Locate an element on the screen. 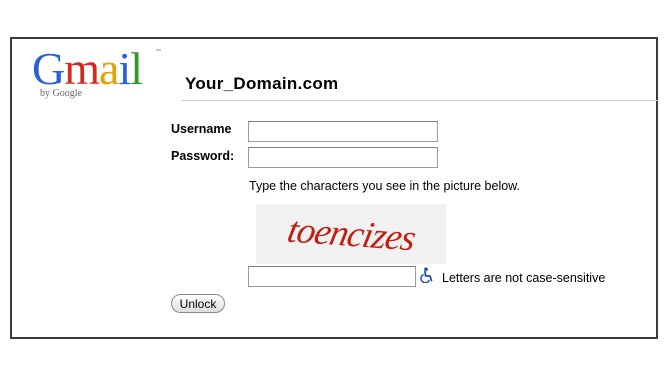 This screenshot has height=377, width=670. username-field is located at coordinates (343, 131).